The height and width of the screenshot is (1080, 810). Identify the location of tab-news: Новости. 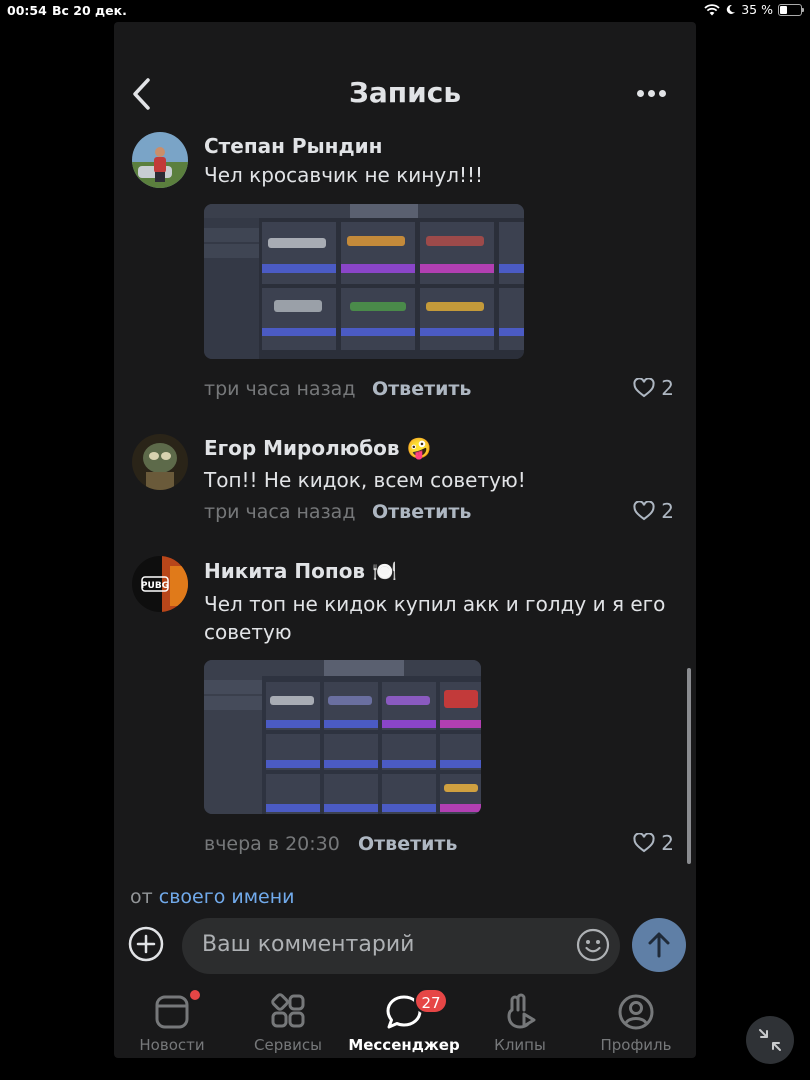
(172, 1021).